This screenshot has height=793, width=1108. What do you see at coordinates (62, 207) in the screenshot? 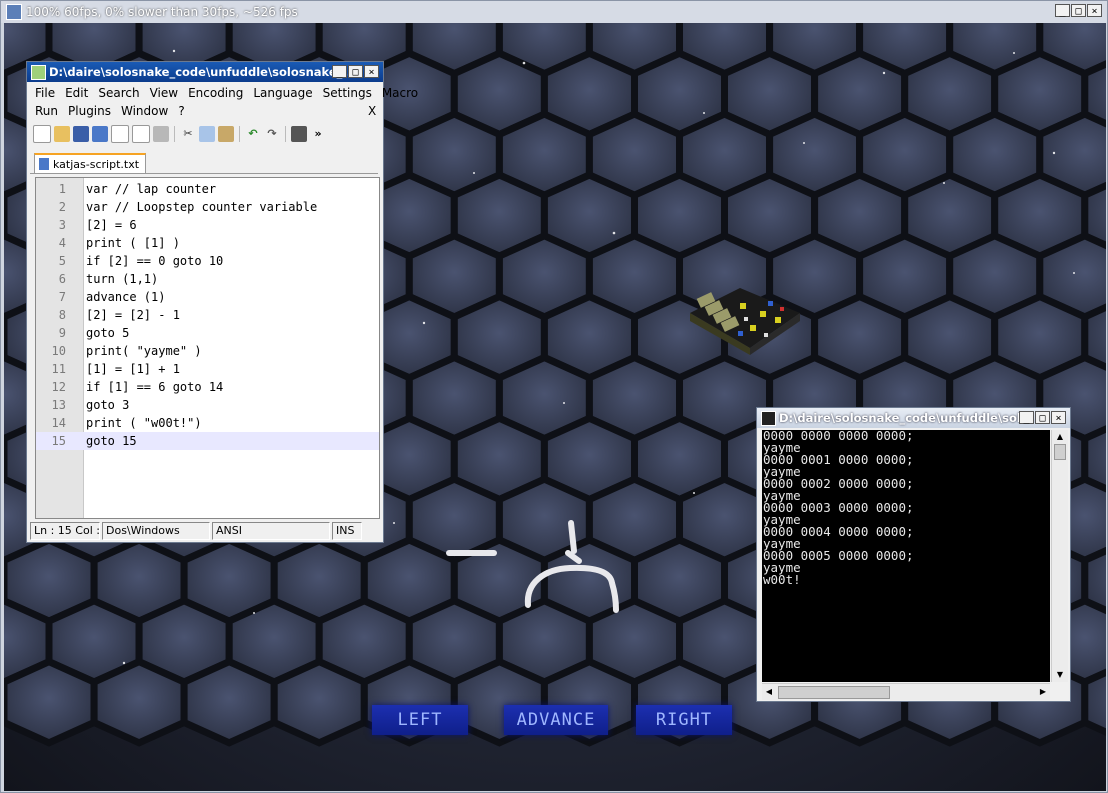
I see `line-number: 2` at bounding box center [62, 207].